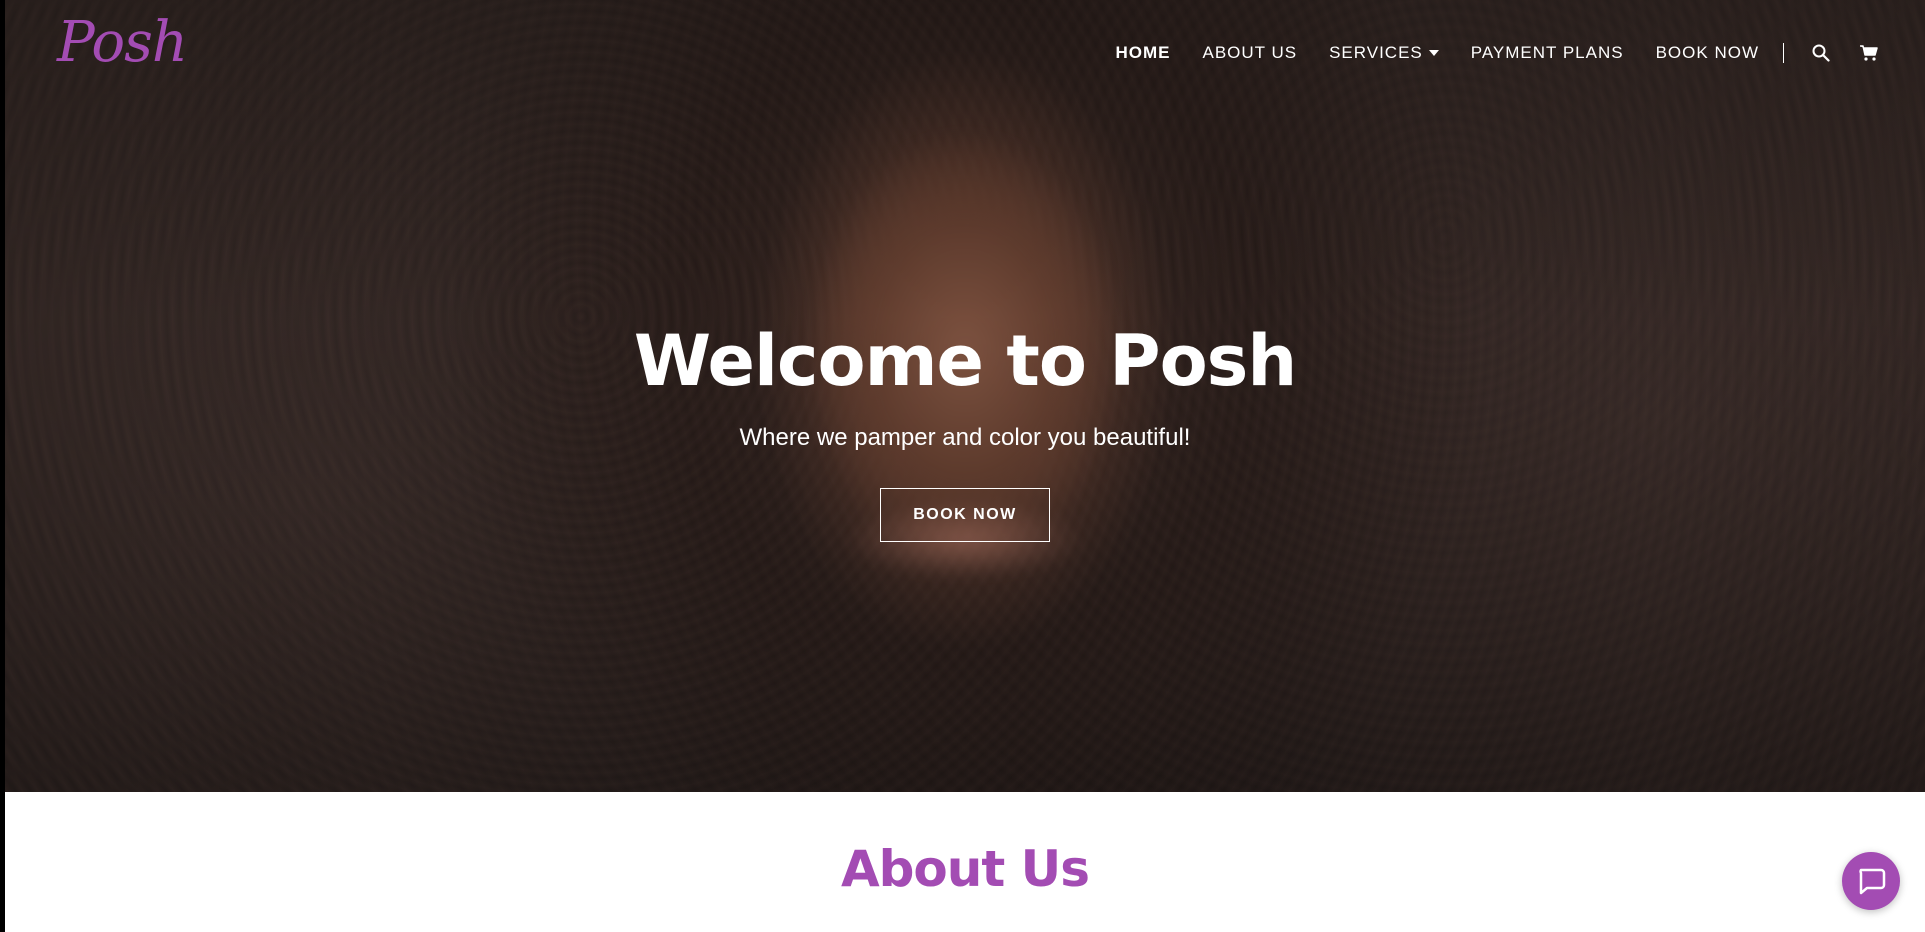 The width and height of the screenshot is (1925, 932). Describe the element at coordinates (965, 437) in the screenshot. I see `hero-subtitle: Where we pamper and color you beautiful!` at that location.